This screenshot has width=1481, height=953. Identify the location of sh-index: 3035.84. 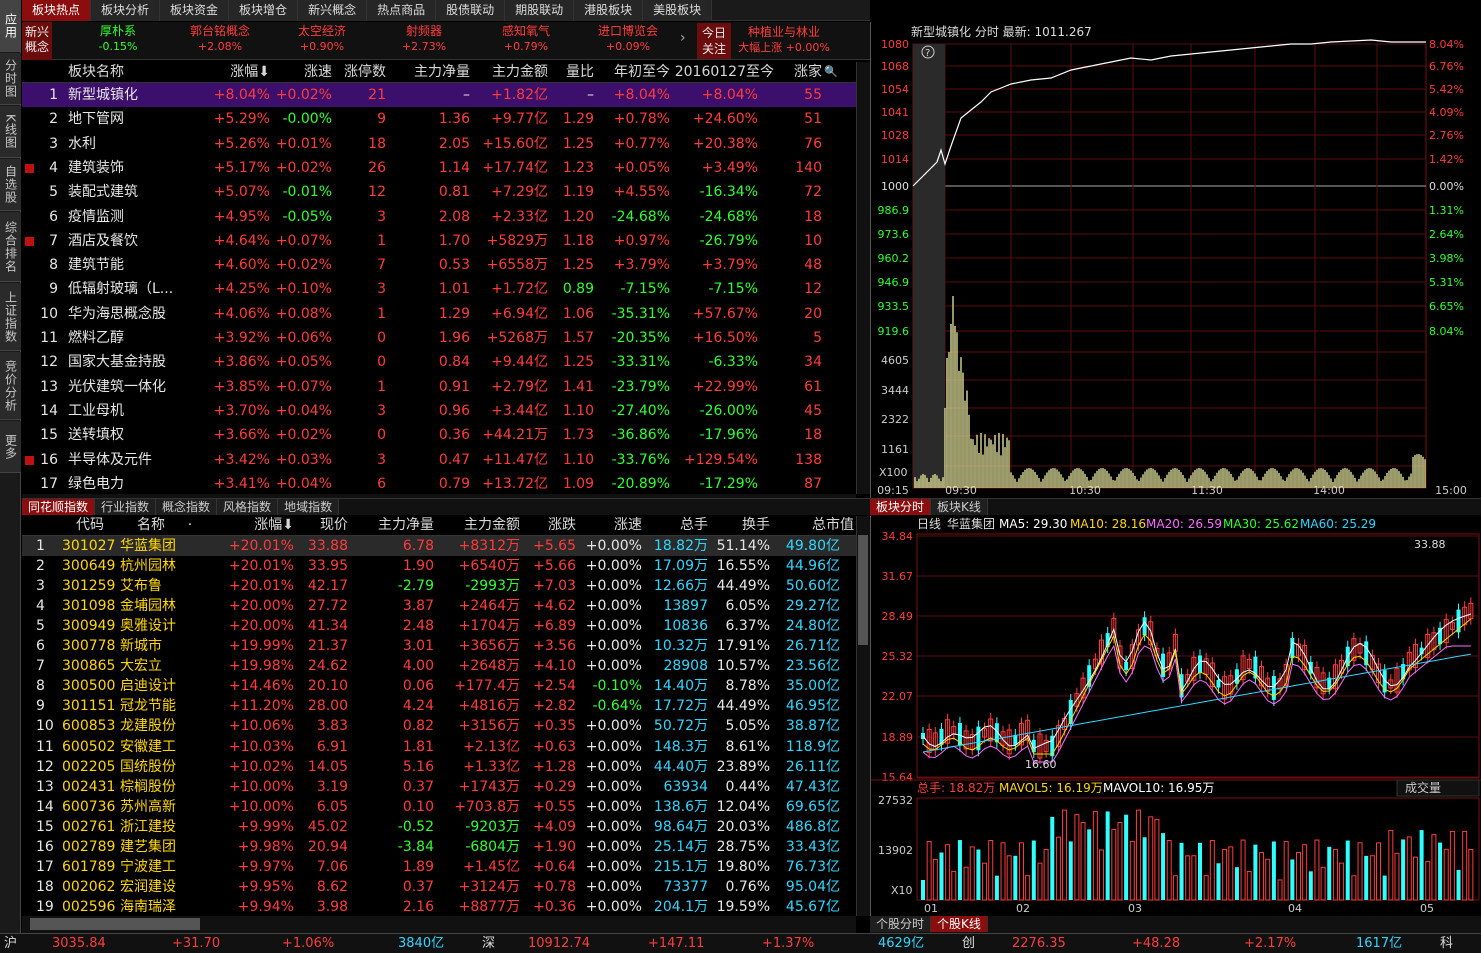
(79, 943).